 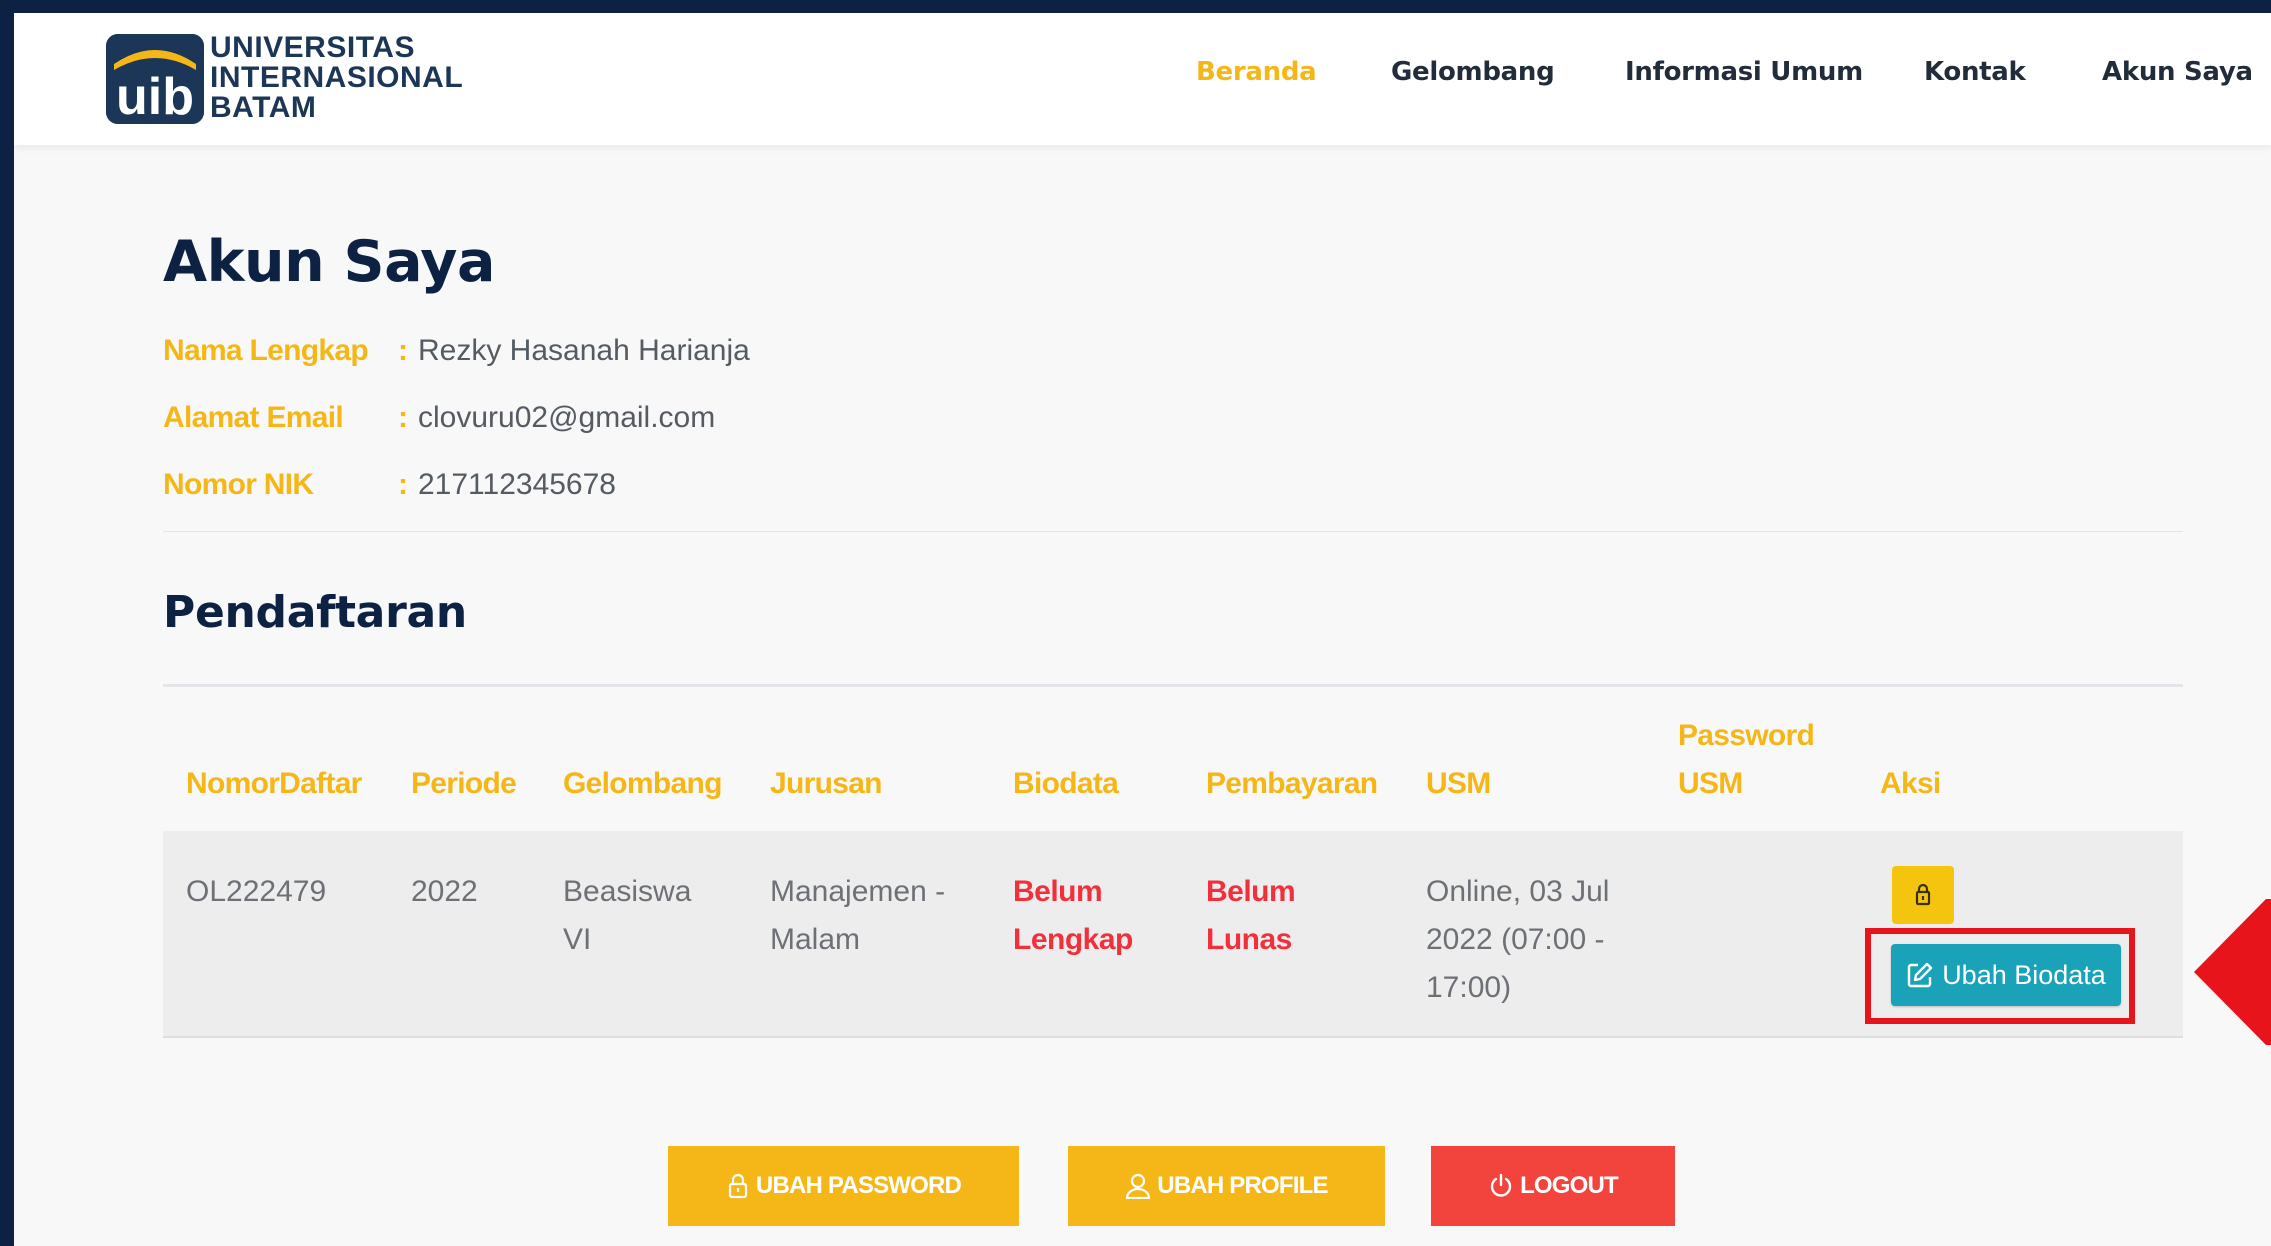 What do you see at coordinates (858, 1185) in the screenshot?
I see `ubah-password-label: UBAH PASSWORD` at bounding box center [858, 1185].